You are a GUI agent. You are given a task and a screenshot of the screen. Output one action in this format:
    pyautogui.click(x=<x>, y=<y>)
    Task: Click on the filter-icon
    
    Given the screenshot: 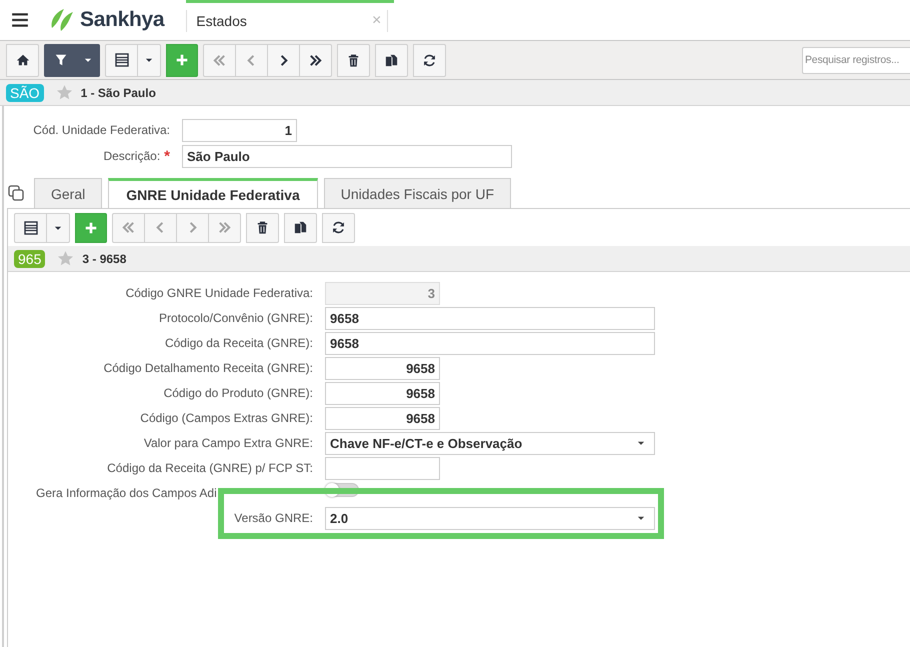 What is the action you would take?
    pyautogui.click(x=61, y=60)
    